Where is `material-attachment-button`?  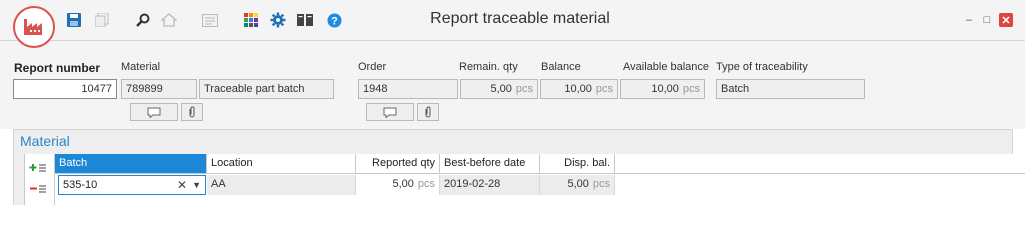
material-attachment-button is located at coordinates (192, 112).